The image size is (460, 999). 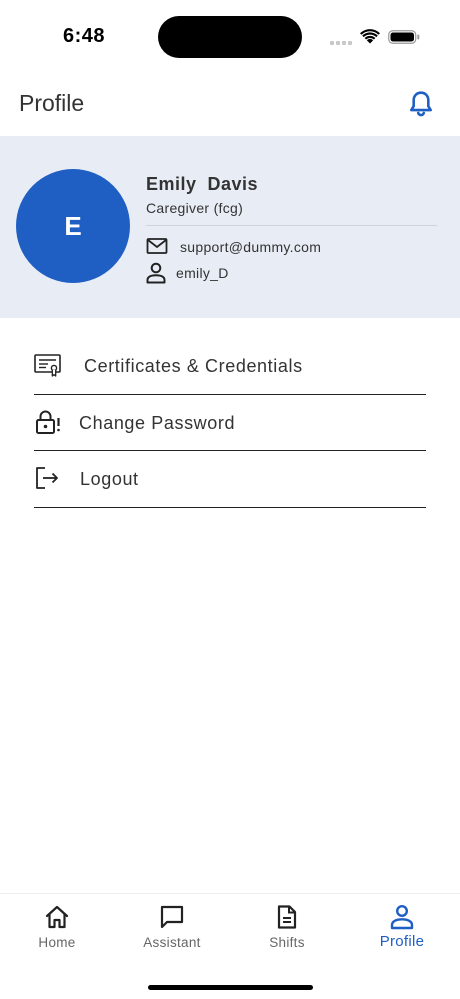 I want to click on user-name: Emily Davis, so click(x=202, y=184).